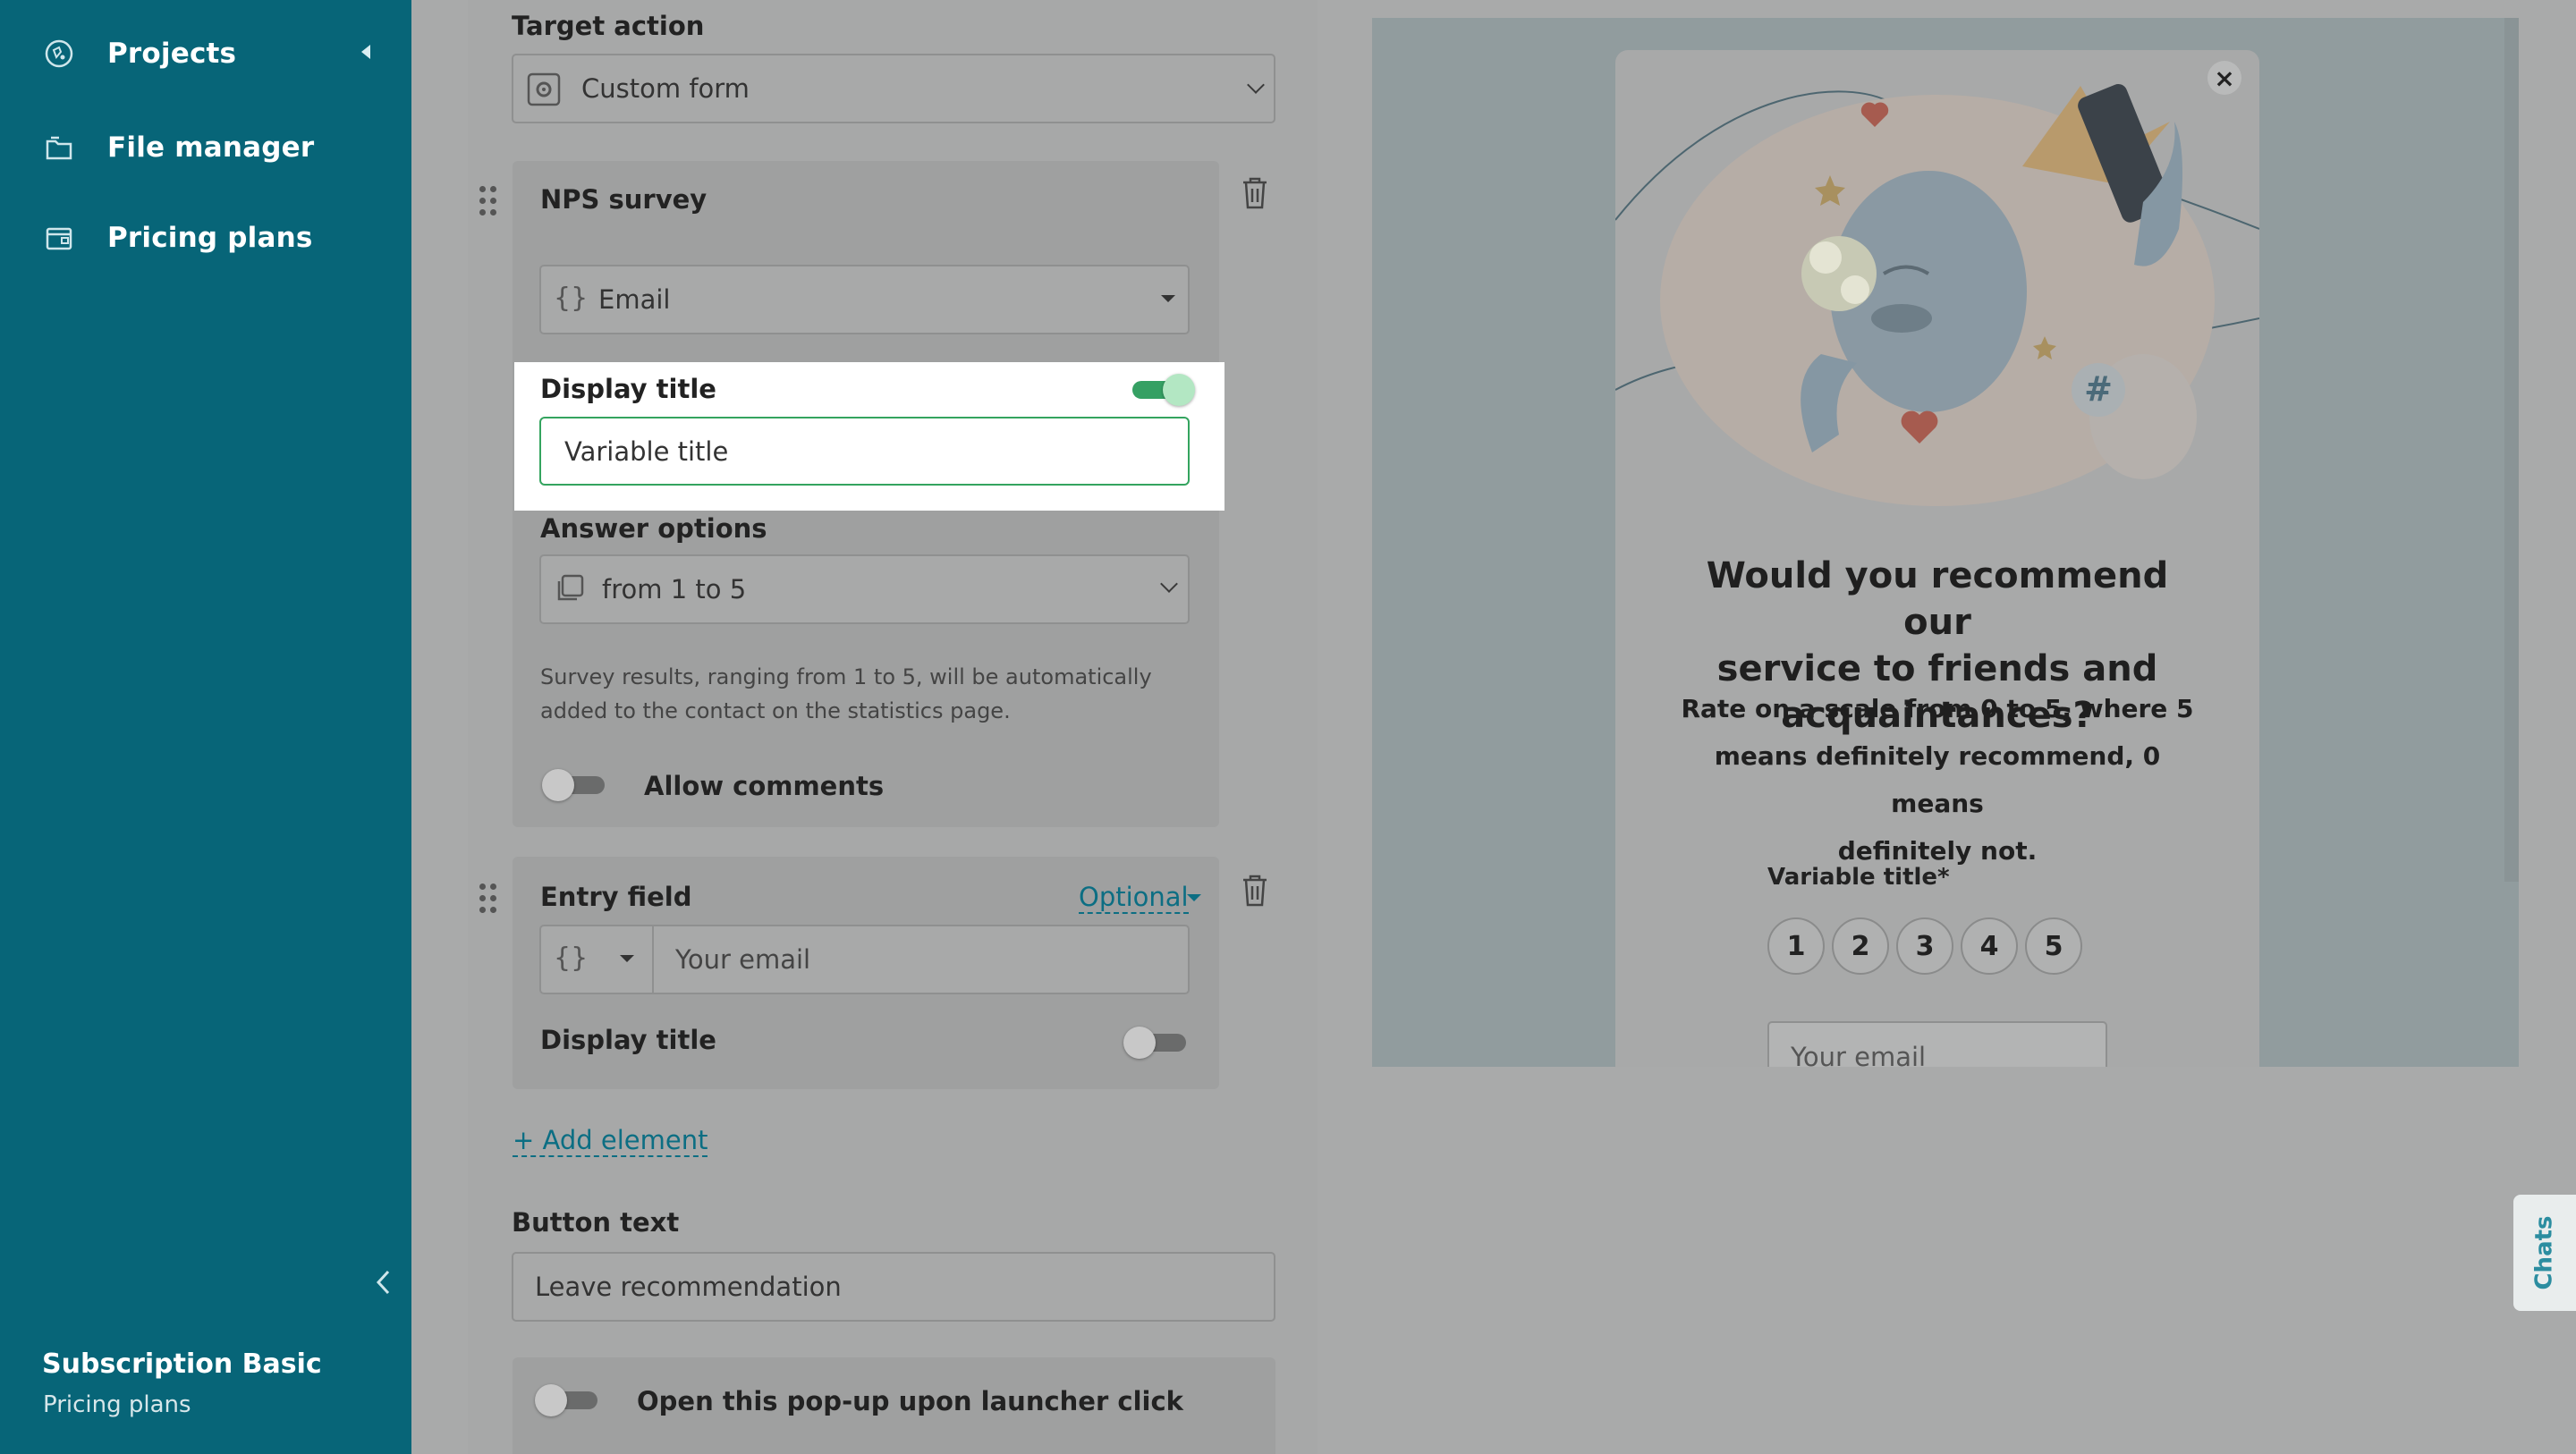  Describe the element at coordinates (624, 200) in the screenshot. I see `nps-survey-title: NPS survey` at that location.